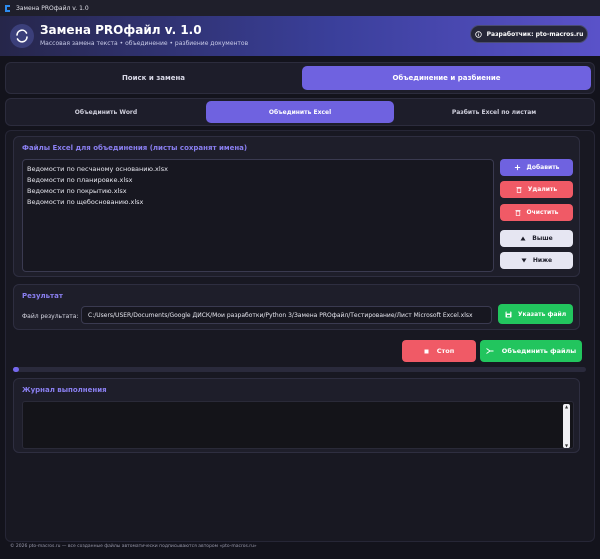  Describe the element at coordinates (542, 238) in the screenshot. I see `move-up-button-label: Выше` at that location.